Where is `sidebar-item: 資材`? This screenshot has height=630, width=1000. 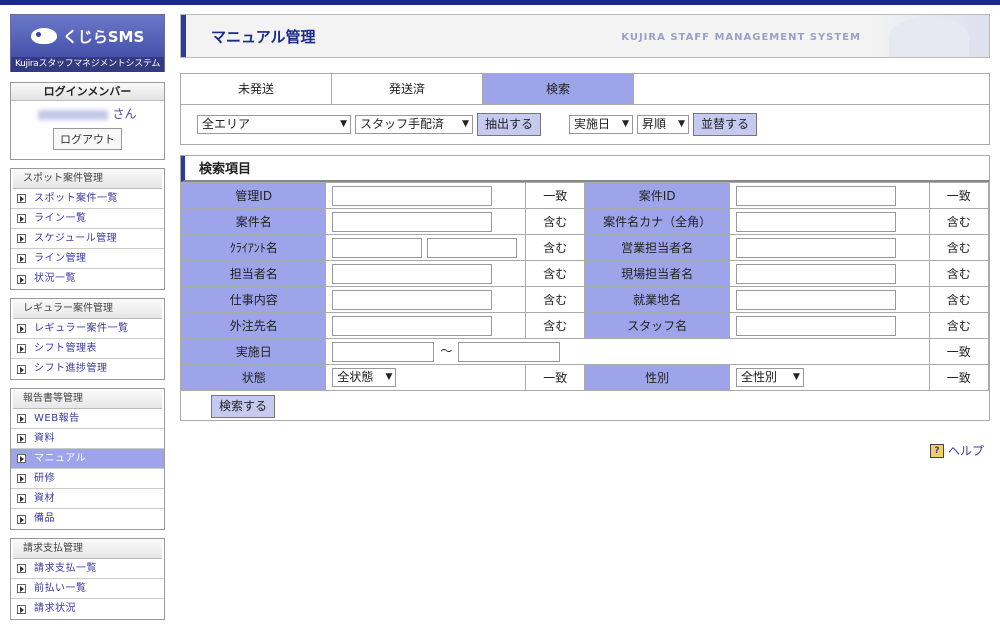 sidebar-item: 資材 is located at coordinates (87, 499).